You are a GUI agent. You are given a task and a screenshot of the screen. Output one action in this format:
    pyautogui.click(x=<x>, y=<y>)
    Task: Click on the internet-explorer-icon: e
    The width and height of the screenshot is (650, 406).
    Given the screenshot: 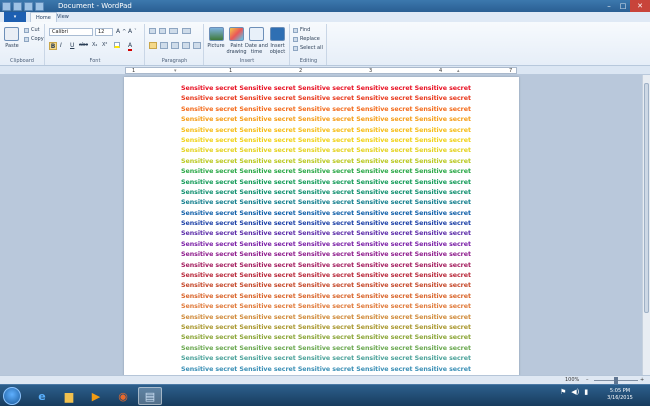 What is the action you would take?
    pyautogui.click(x=42, y=396)
    